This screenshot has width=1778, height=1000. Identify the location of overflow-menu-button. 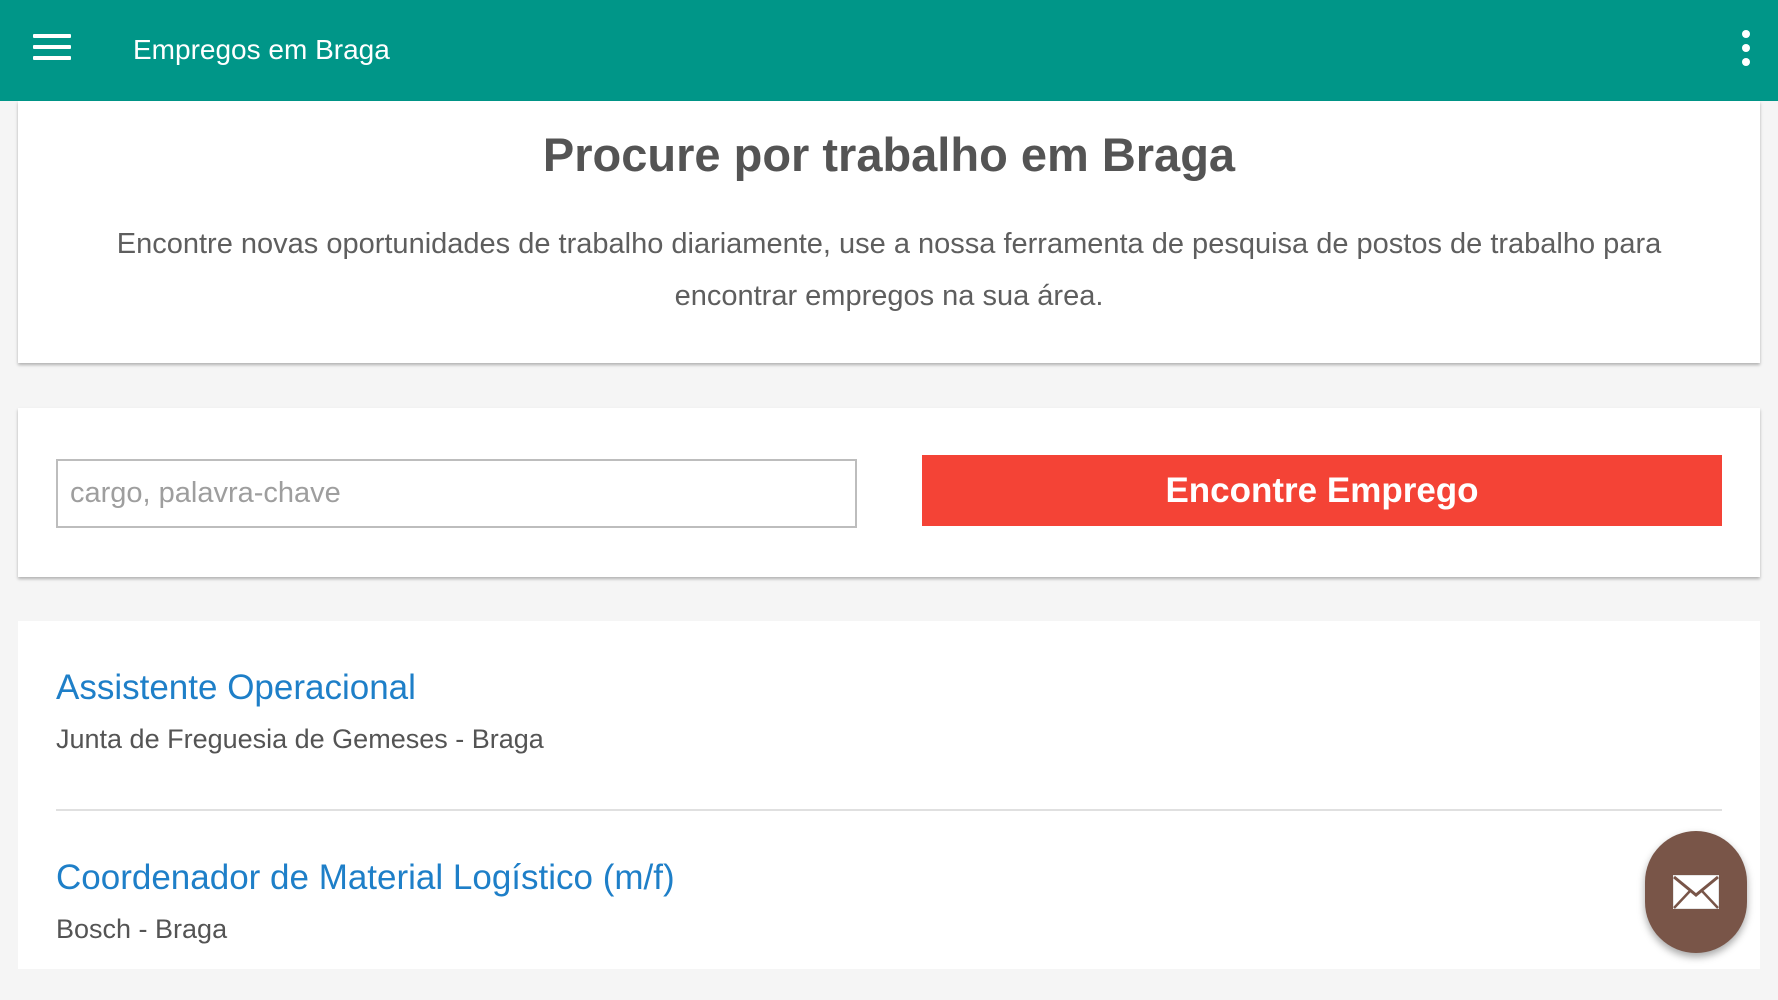
(1746, 49).